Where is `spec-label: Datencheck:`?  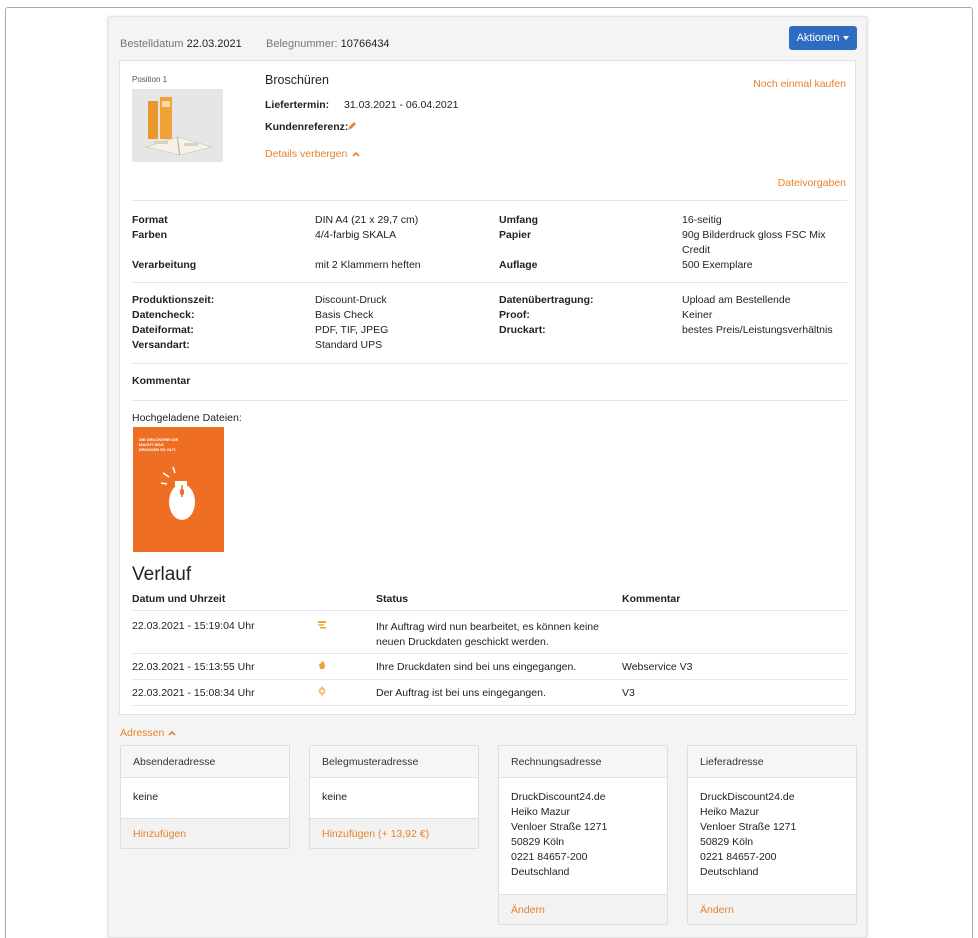
spec-label: Datencheck: is located at coordinates (163, 315).